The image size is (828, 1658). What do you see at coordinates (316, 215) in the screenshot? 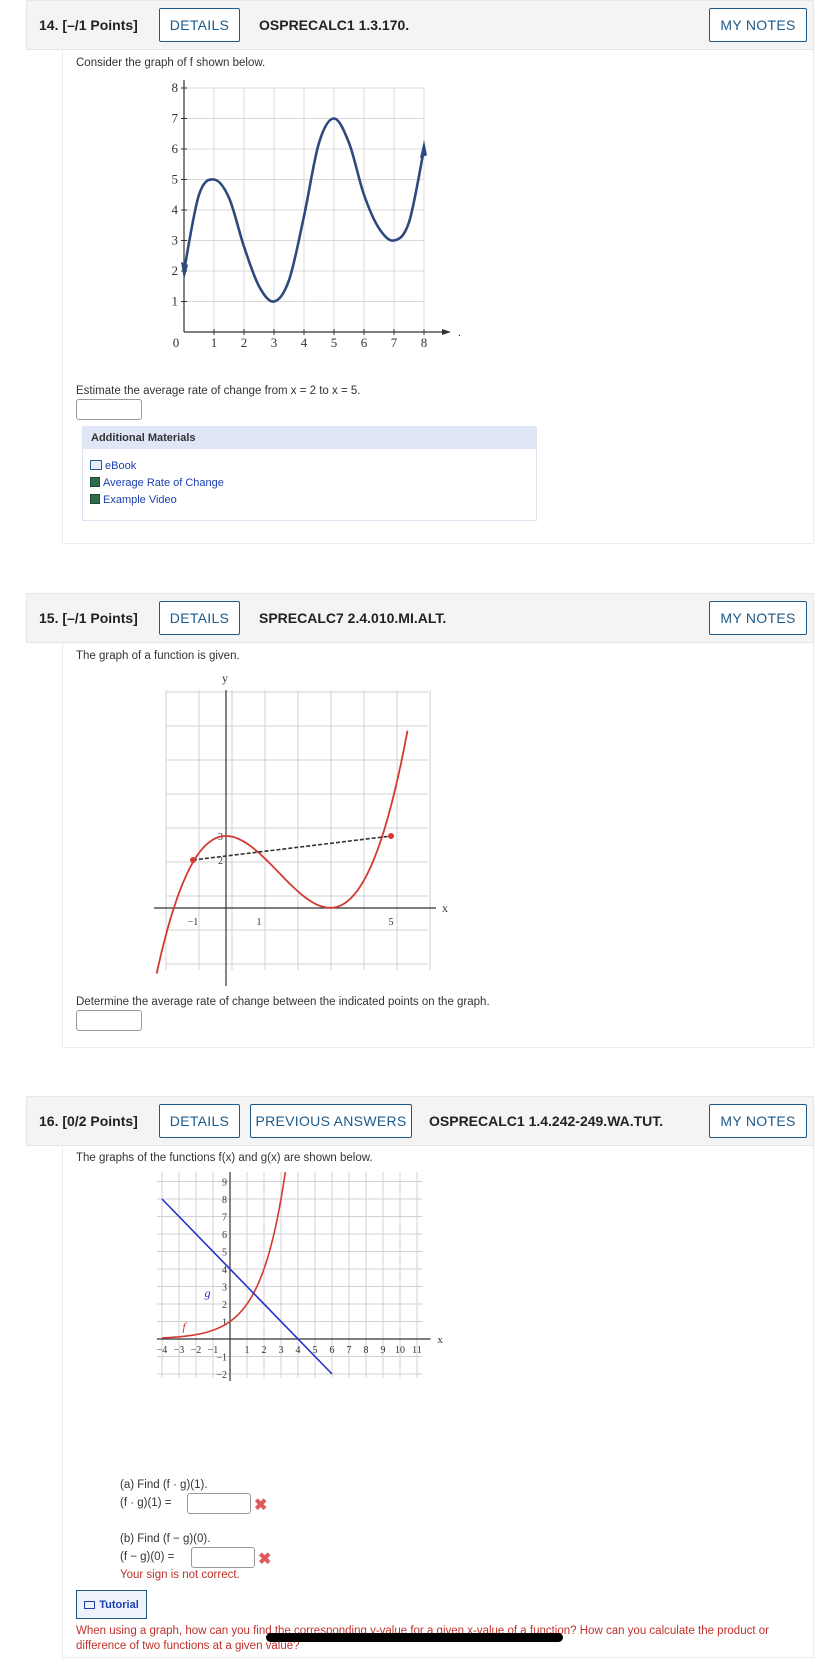
I see `q14-graph: 01234567812345678xy` at bounding box center [316, 215].